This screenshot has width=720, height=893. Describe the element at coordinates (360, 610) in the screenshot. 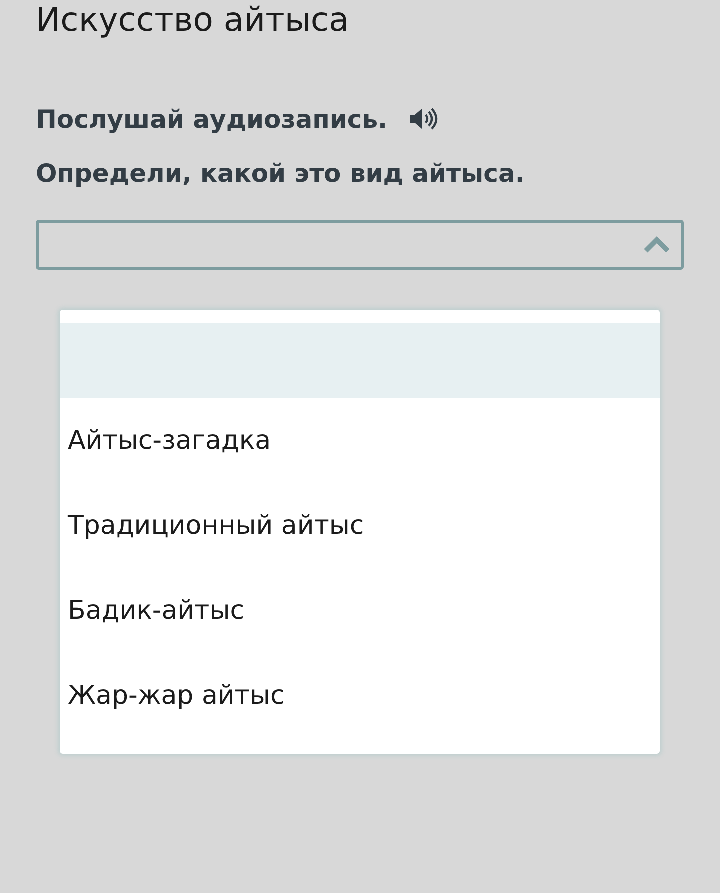

I see `dropdown-option: Бадик-айтыс` at that location.